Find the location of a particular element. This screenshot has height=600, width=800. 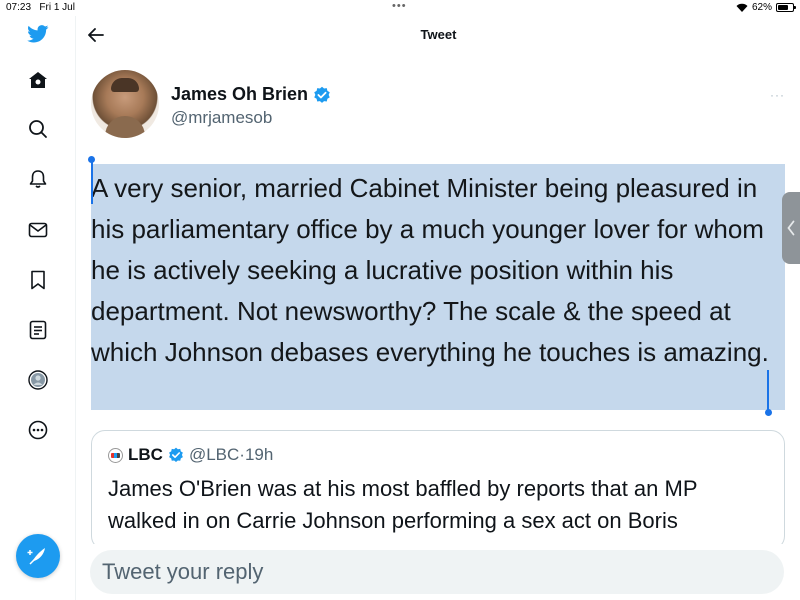

quoted-tweet-header: LBC @LBC·19h is located at coordinates (190, 455).